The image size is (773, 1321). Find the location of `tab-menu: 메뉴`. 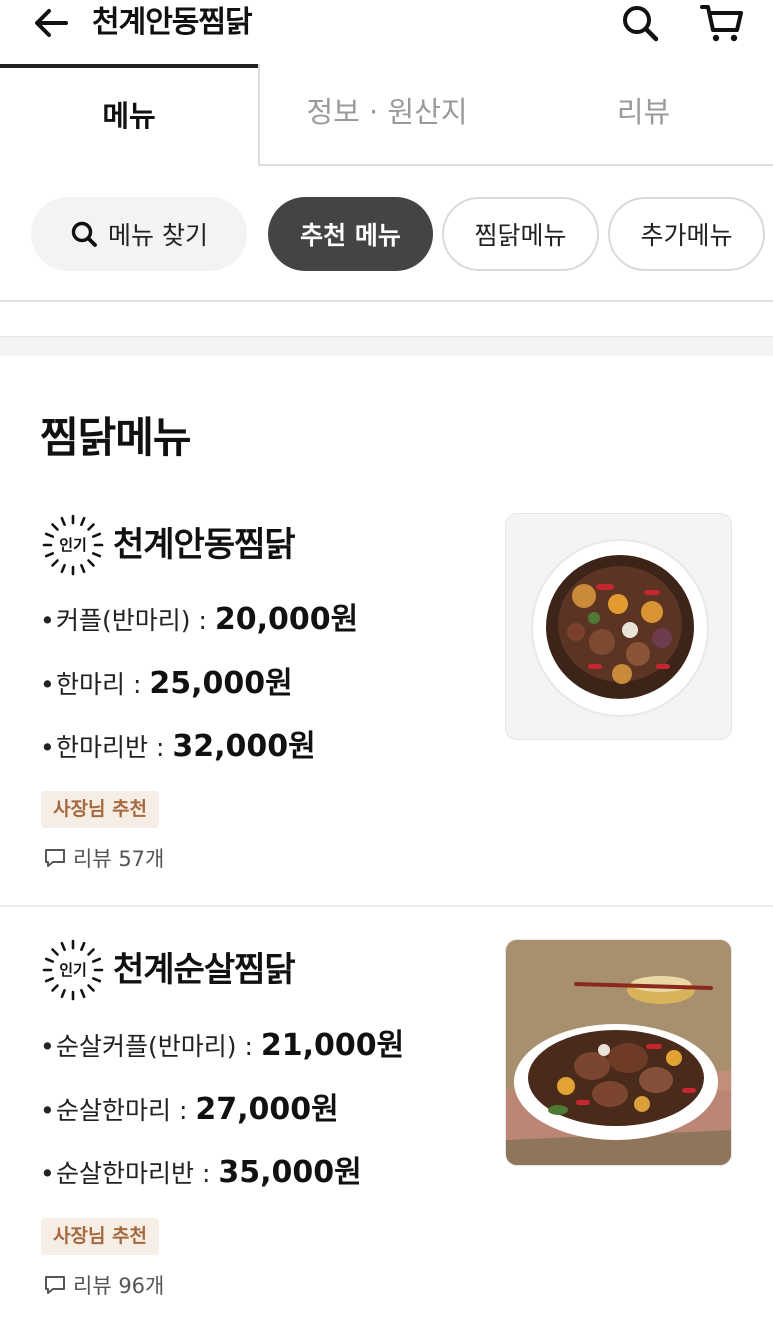

tab-menu: 메뉴 is located at coordinates (129, 115).